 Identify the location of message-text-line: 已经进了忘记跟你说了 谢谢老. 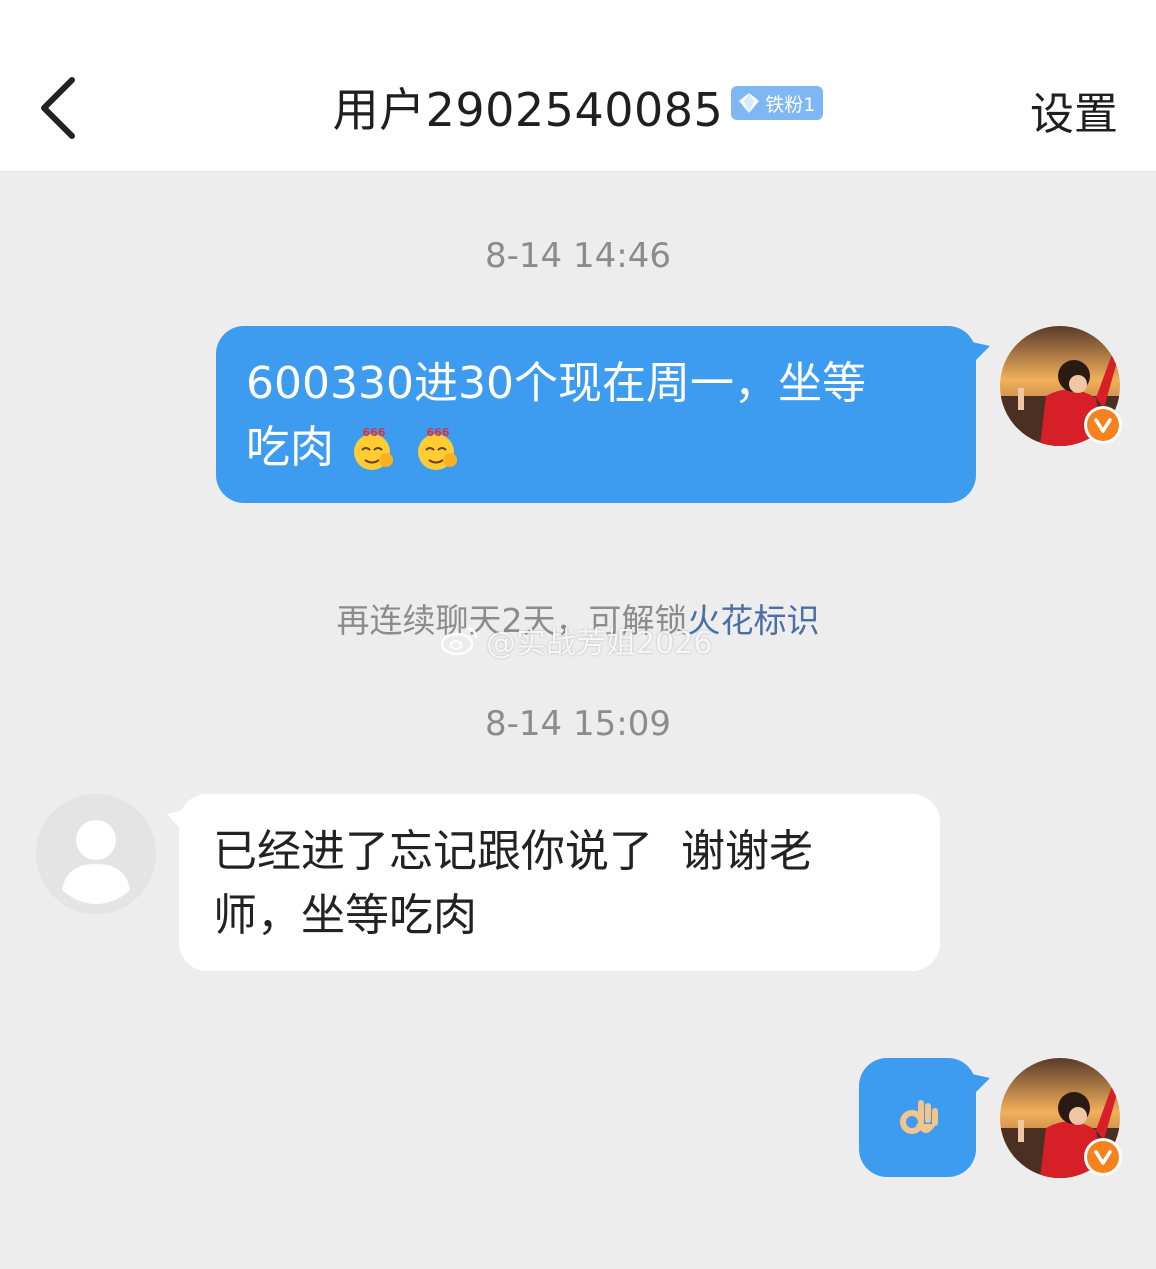
(513, 851).